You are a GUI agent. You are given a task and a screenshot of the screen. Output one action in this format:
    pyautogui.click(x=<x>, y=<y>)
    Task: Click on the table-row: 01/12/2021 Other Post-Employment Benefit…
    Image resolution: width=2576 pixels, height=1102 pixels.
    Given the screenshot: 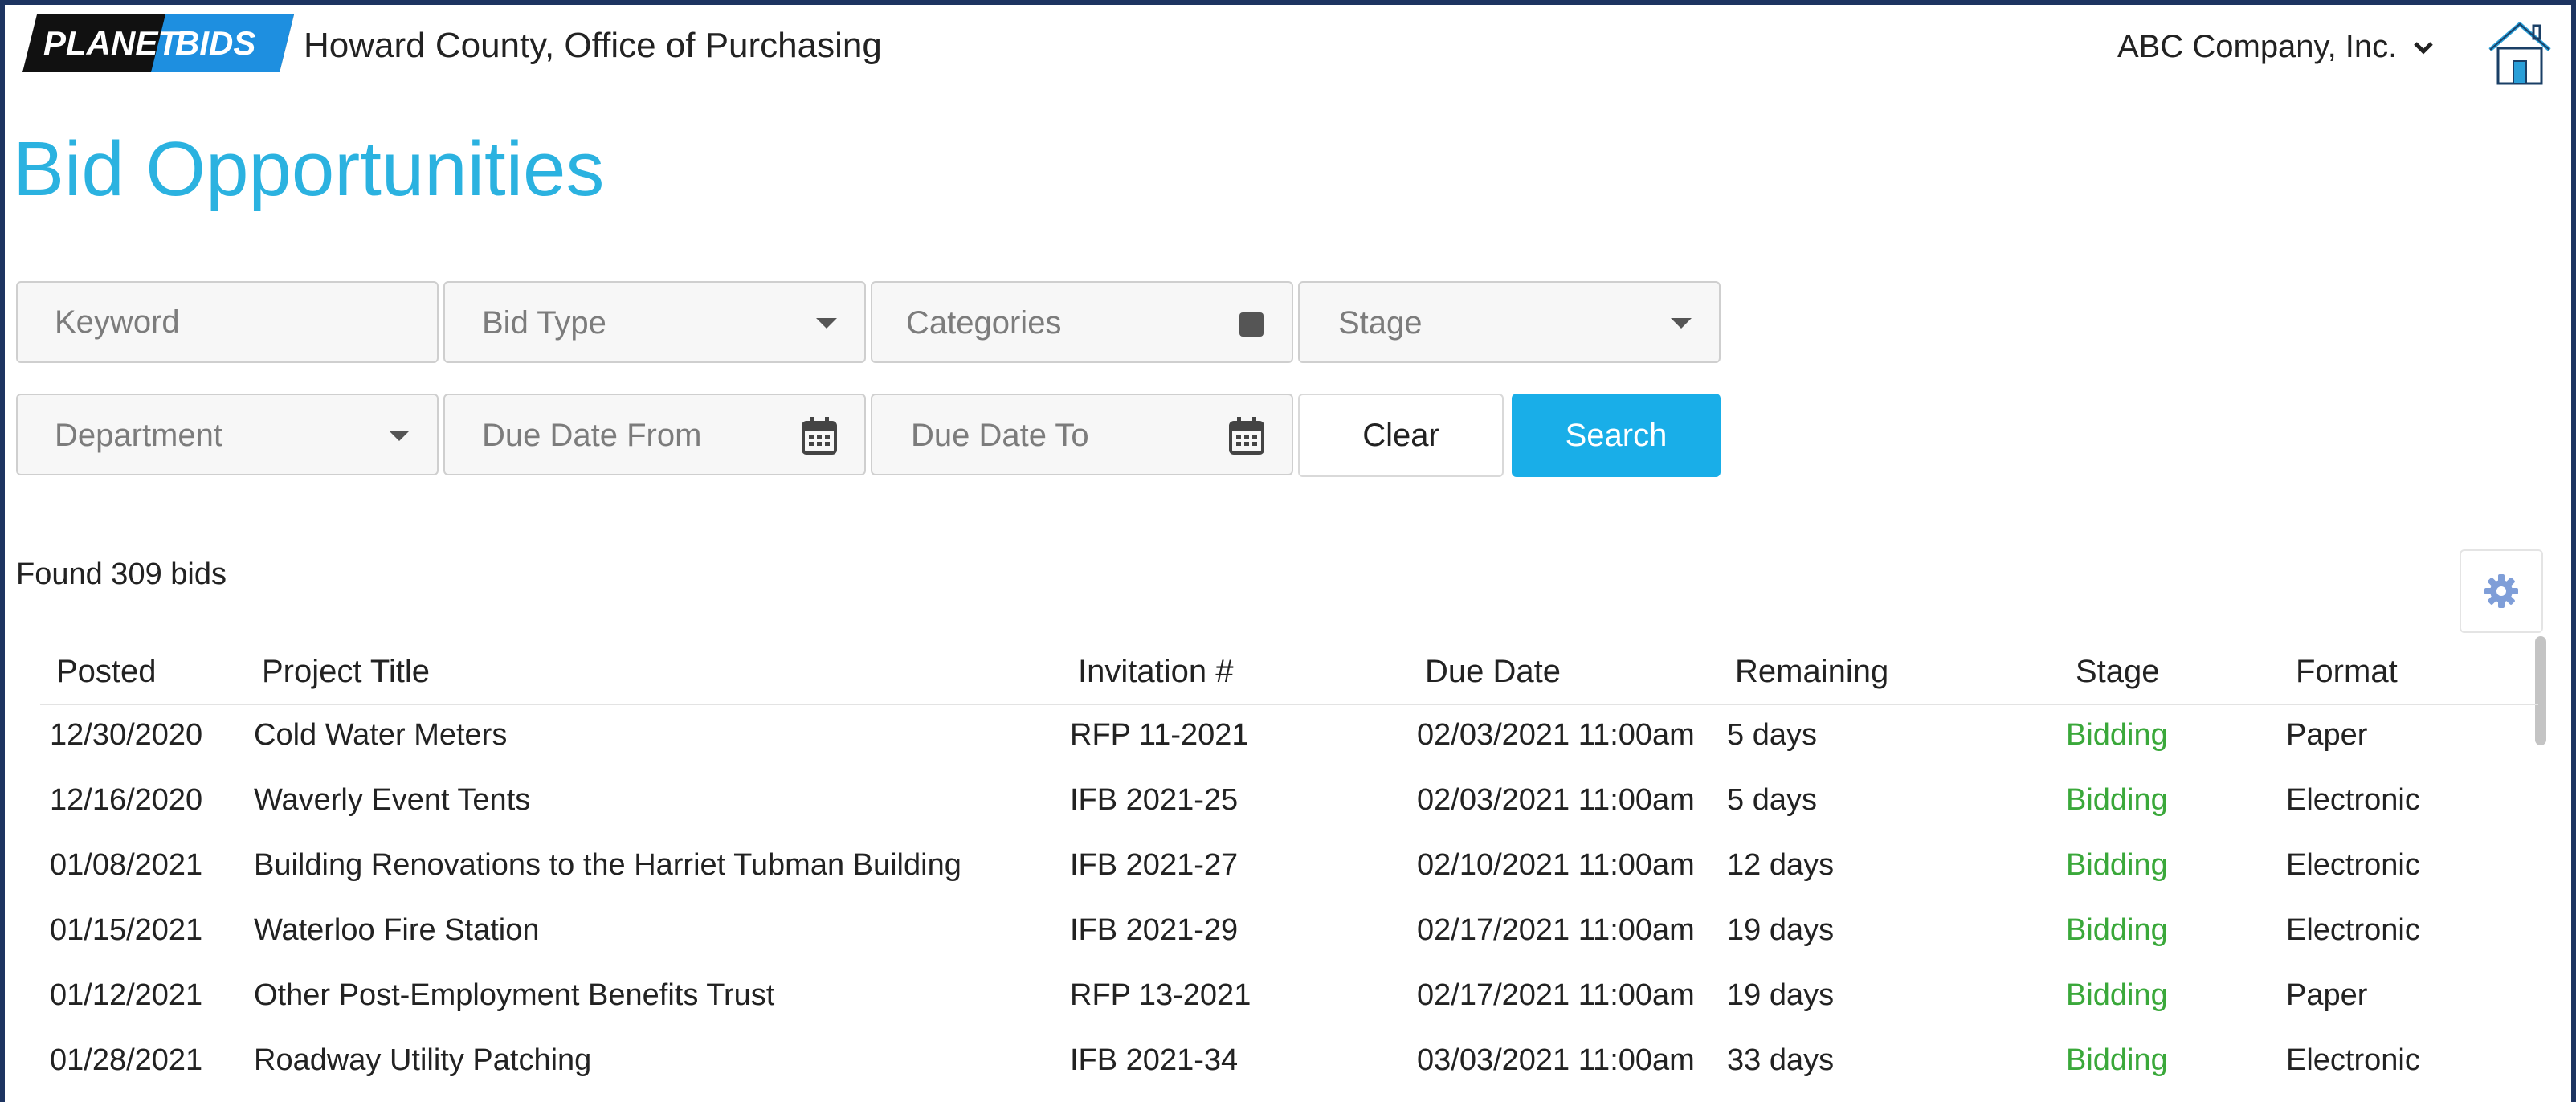 What is the action you would take?
    pyautogui.click(x=1288, y=999)
    